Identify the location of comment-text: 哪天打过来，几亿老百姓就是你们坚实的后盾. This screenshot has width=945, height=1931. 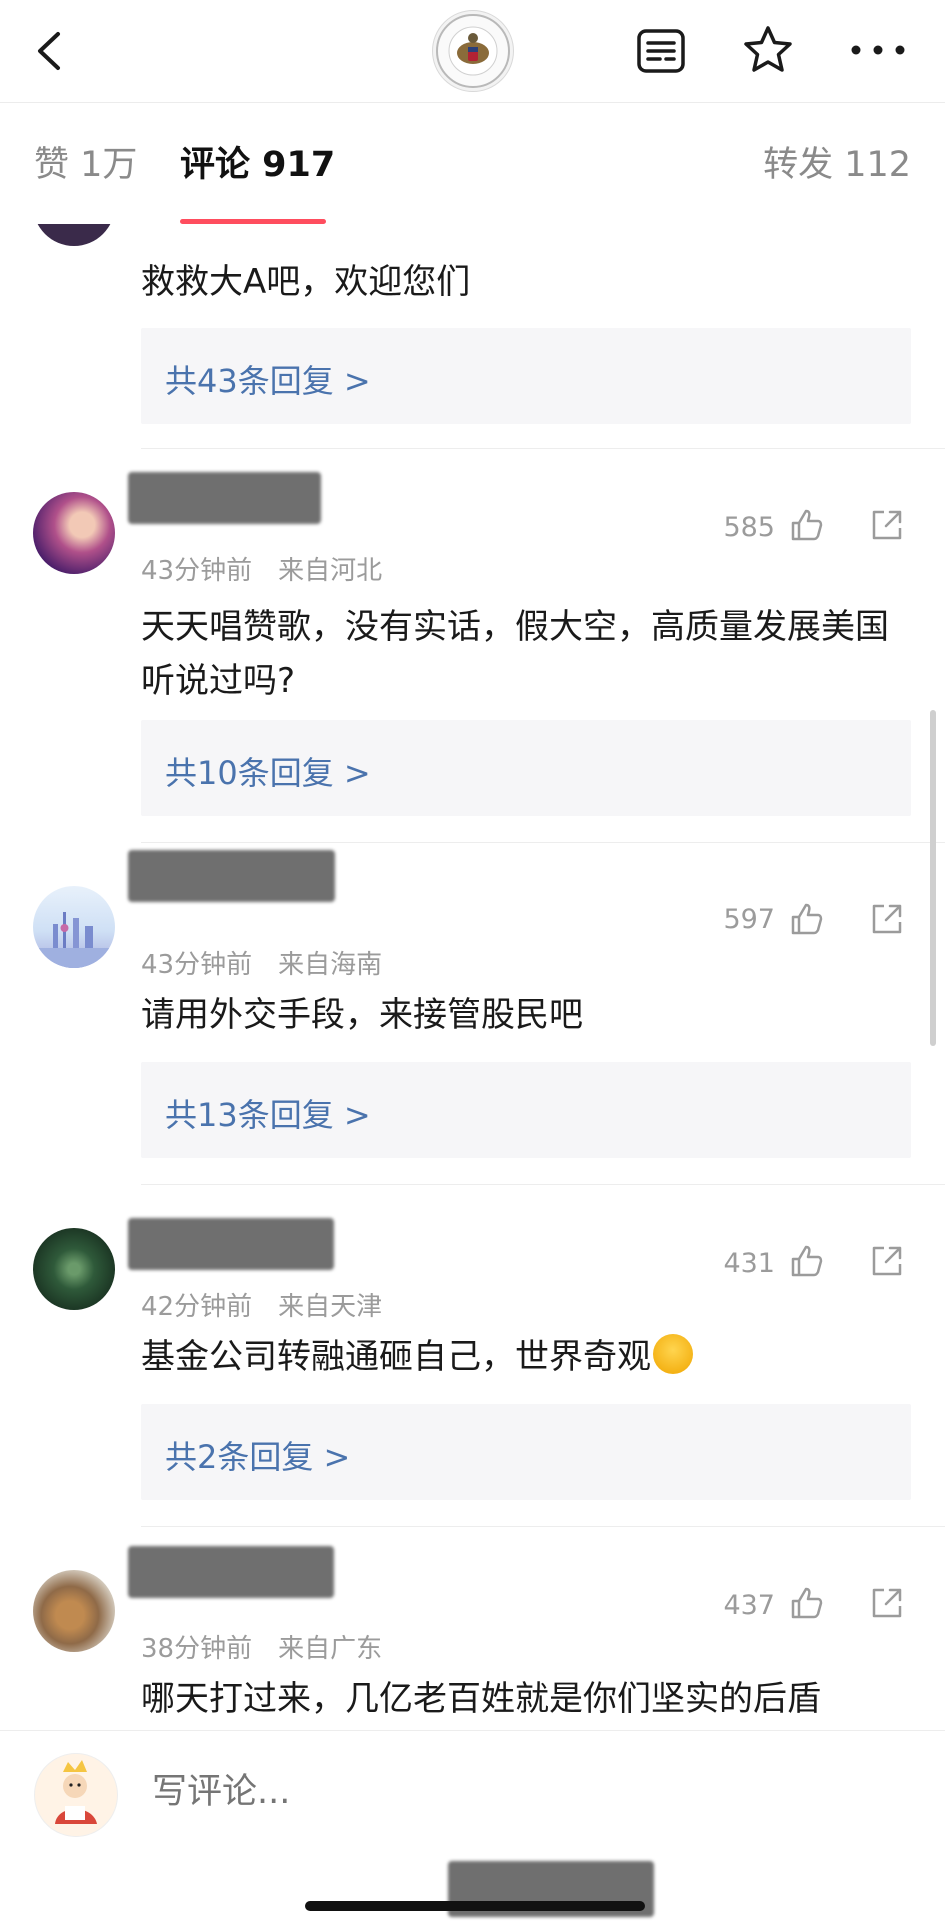
(481, 1699).